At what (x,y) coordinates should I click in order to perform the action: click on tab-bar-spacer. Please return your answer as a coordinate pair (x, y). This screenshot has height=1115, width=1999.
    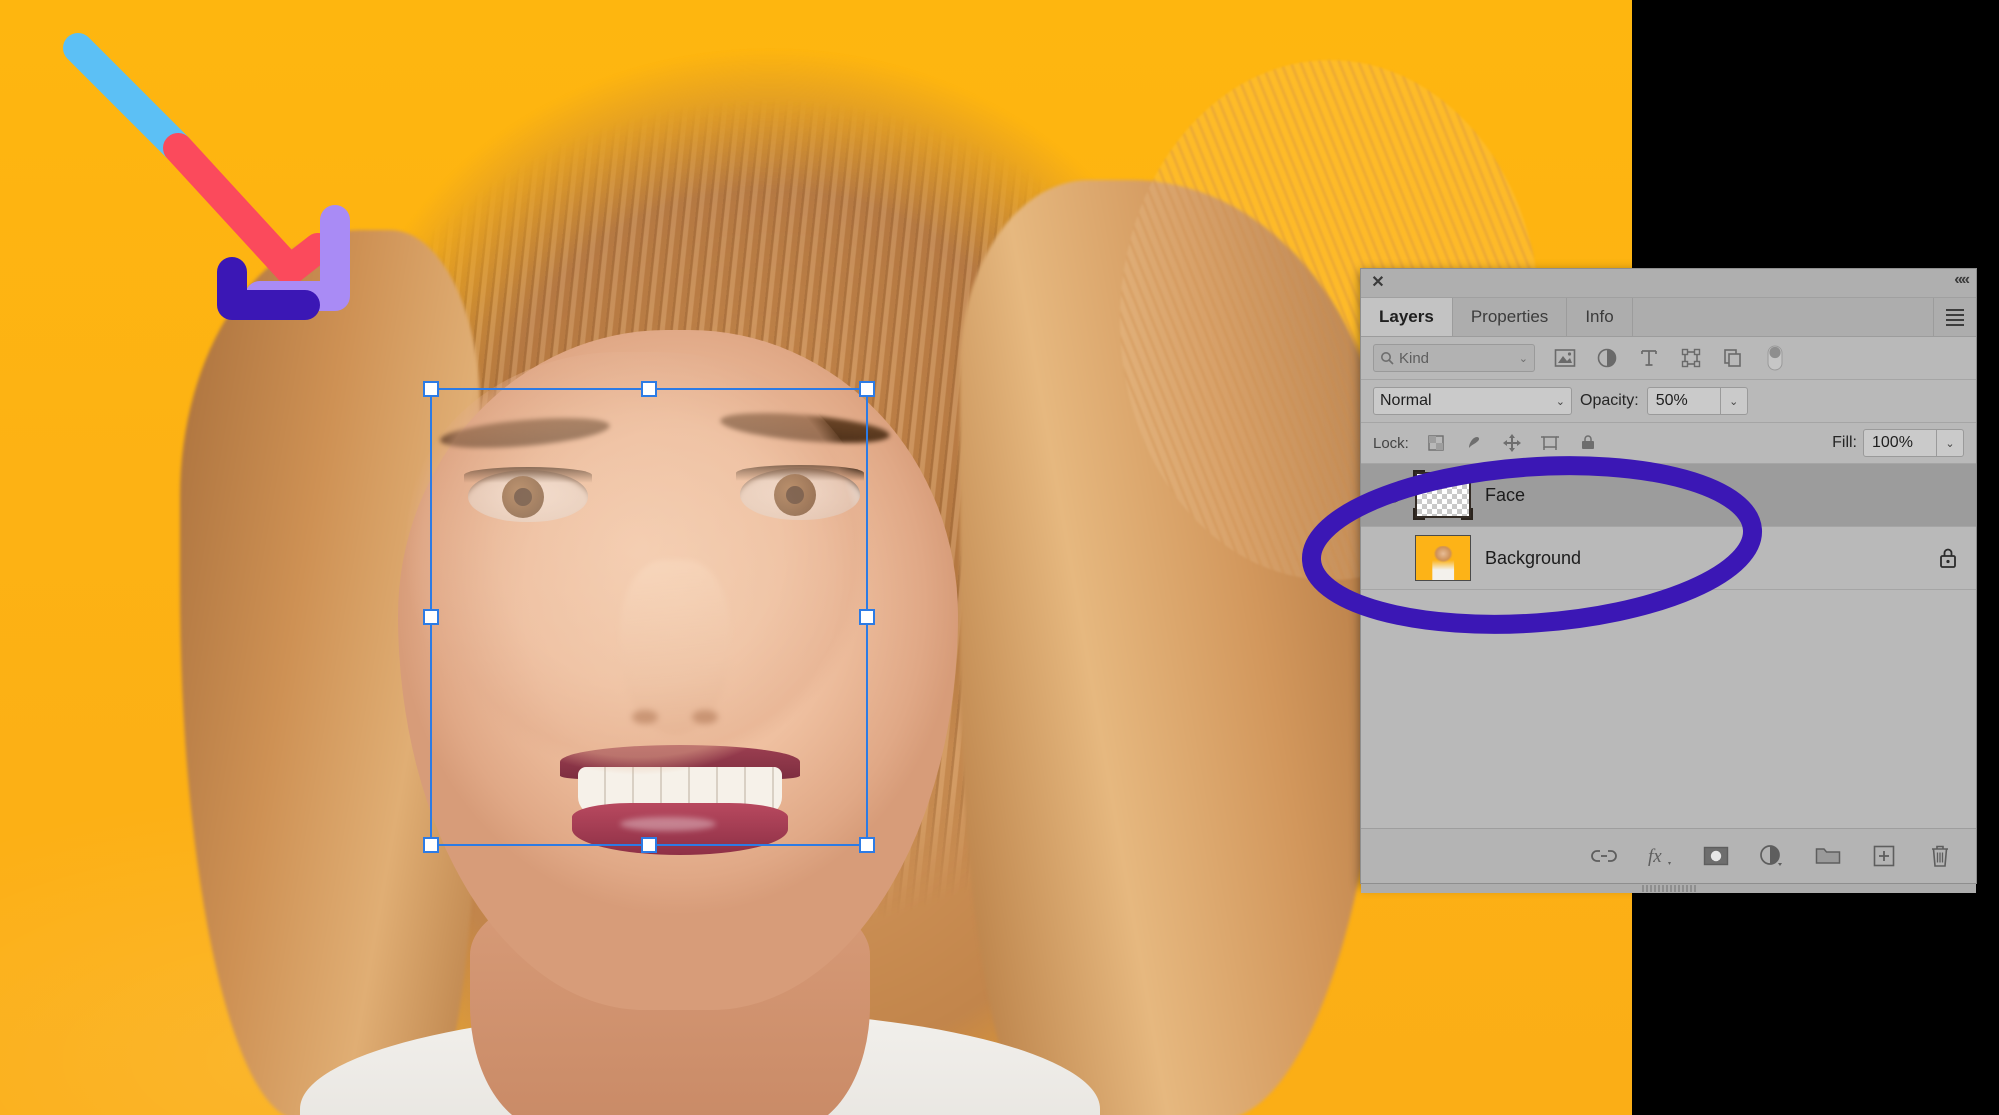
    Looking at the image, I should click on (1783, 317).